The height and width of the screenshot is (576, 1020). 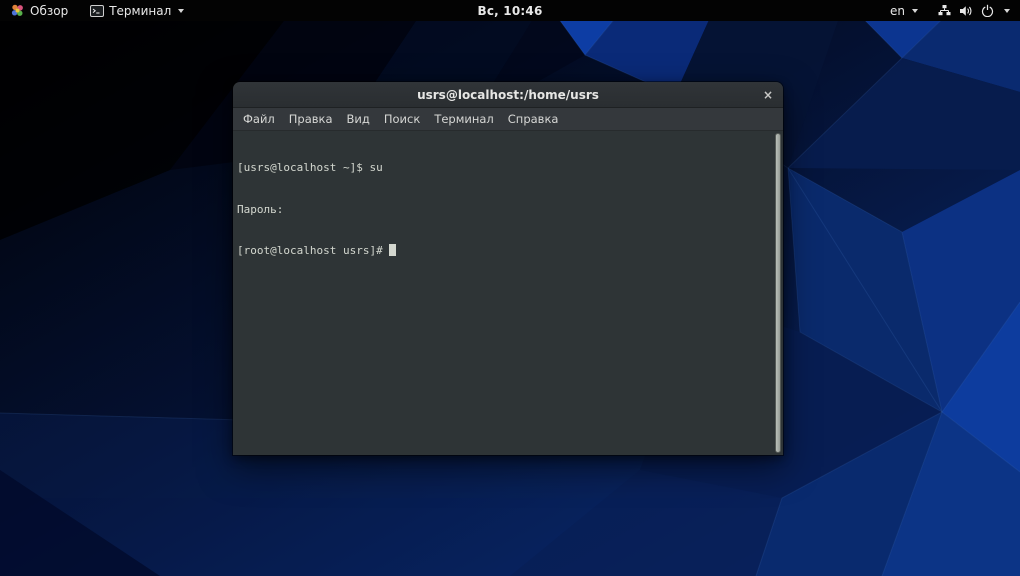 What do you see at coordinates (974, 10) in the screenshot?
I see `system-menu-button` at bounding box center [974, 10].